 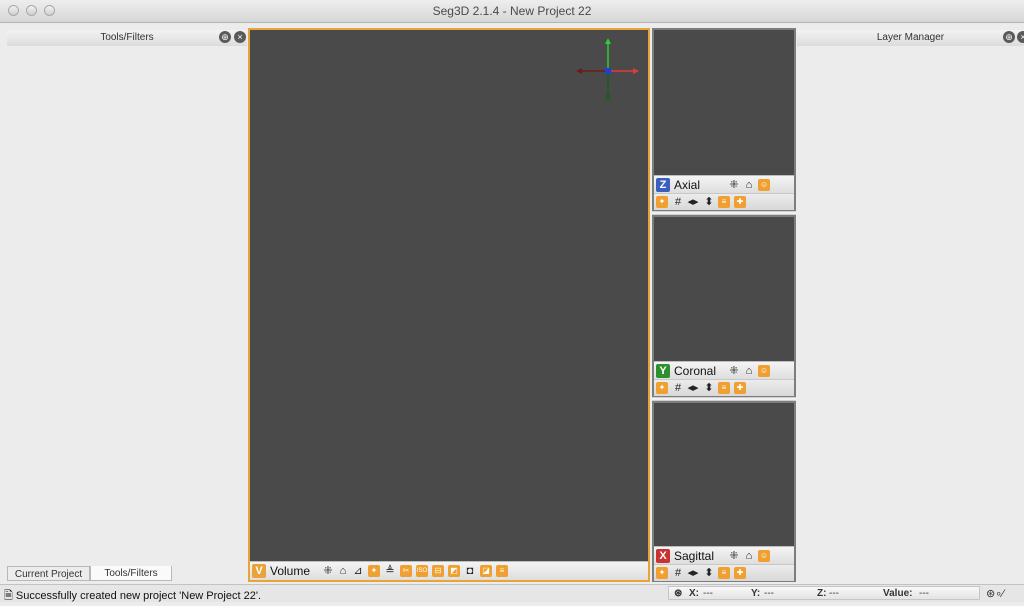 What do you see at coordinates (724, 370) in the screenshot?
I see `coronal-toolbar: Y Coronal ⁜ ⌂ ☺` at bounding box center [724, 370].